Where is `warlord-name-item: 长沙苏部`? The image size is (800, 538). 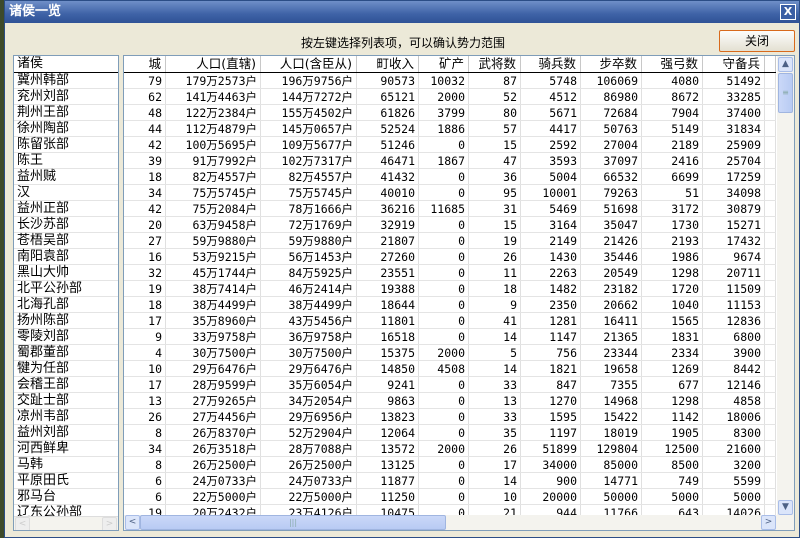 warlord-name-item: 长沙苏部 is located at coordinates (66, 225).